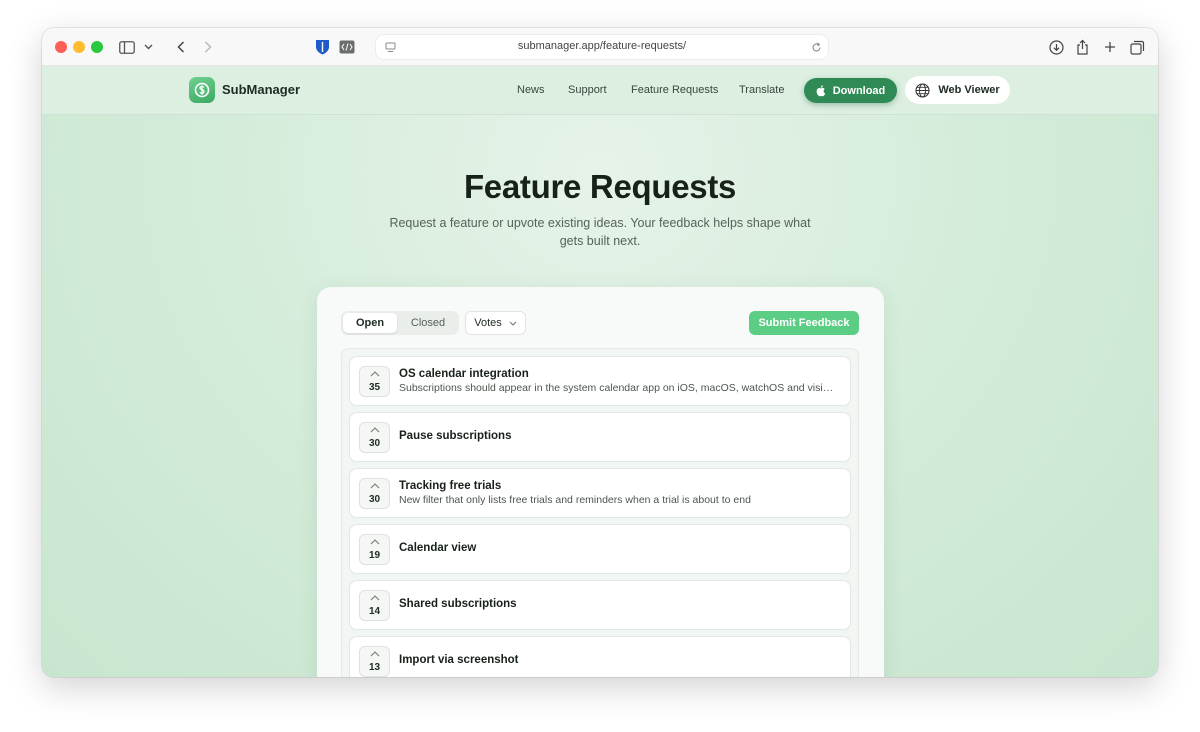 The width and height of the screenshot is (1200, 732). What do you see at coordinates (261, 89) in the screenshot?
I see `brand-name: SubManager` at bounding box center [261, 89].